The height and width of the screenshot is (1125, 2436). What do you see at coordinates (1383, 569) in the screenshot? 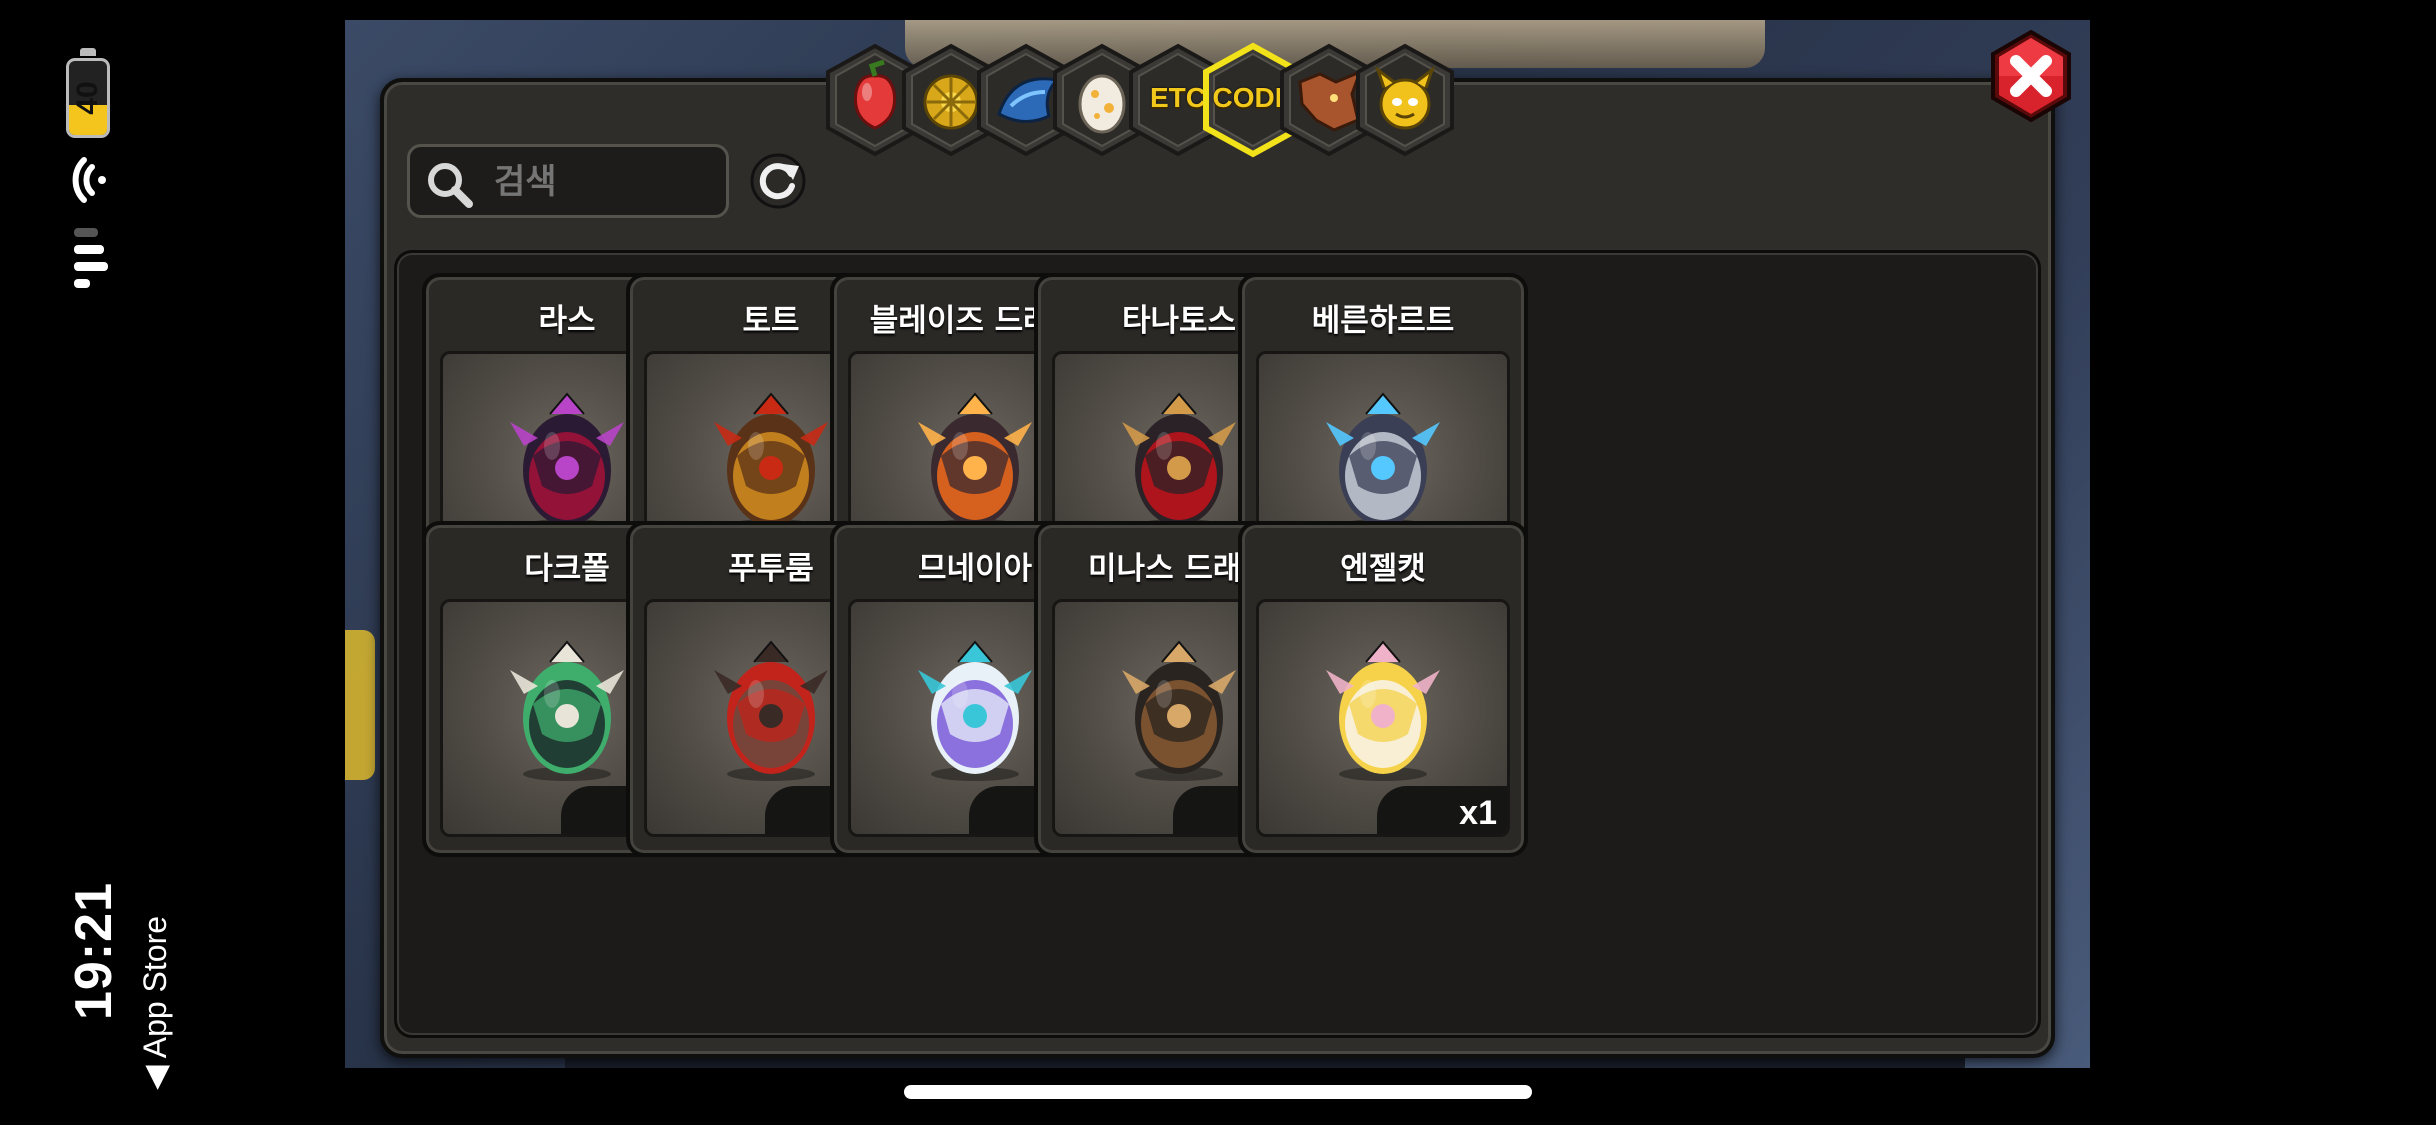
I see `item-name: 엔젤캣` at bounding box center [1383, 569].